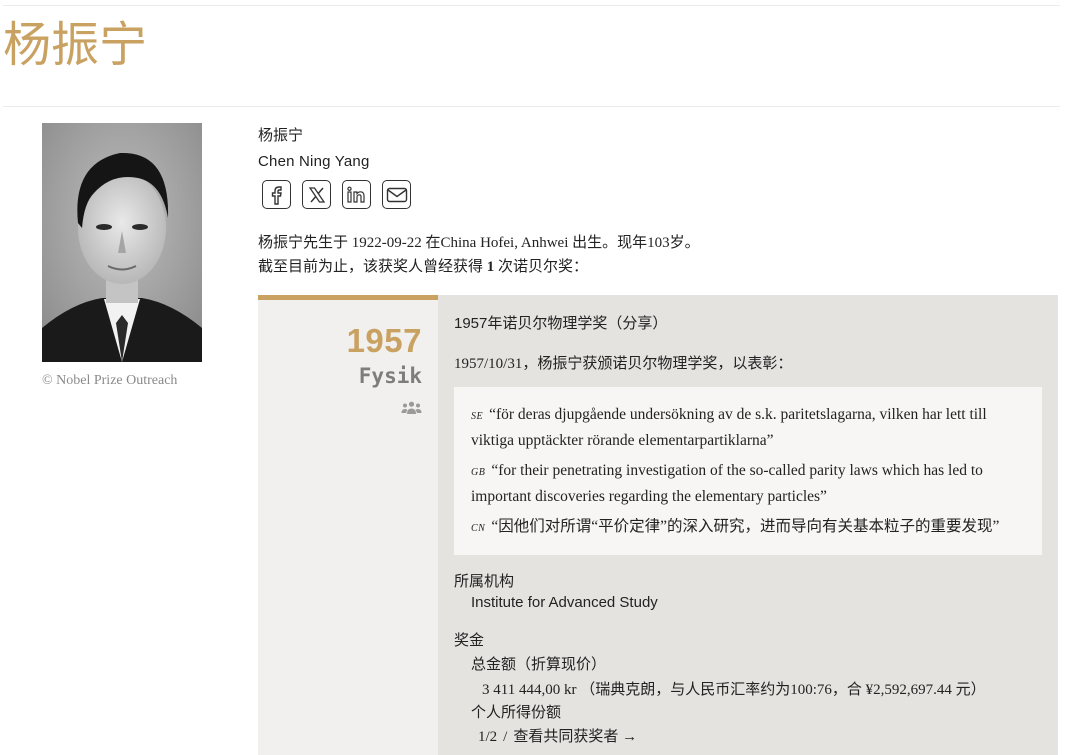 The image size is (1067, 755). I want to click on co-laureates-link: 查看共同获奖者 →, so click(575, 737).